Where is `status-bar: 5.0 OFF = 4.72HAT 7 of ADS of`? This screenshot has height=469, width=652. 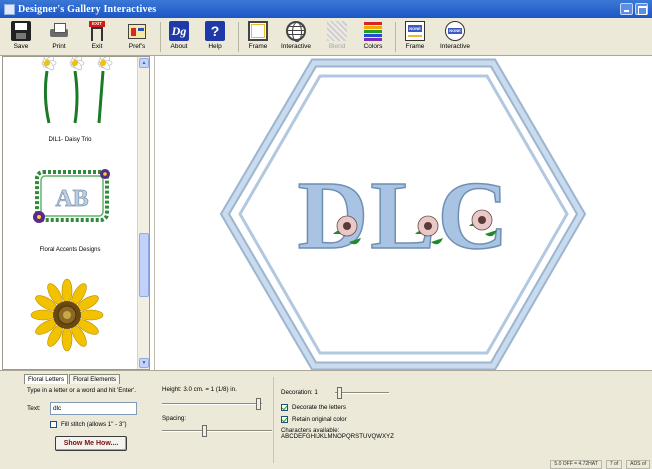
status-bar: 5.0 OFF = 4.72HAT 7 of ADS of is located at coordinates (600, 464).